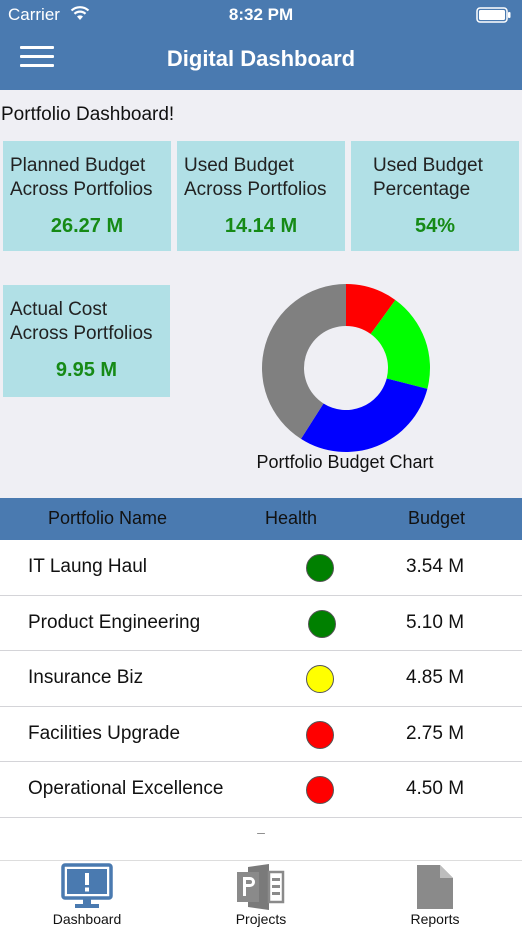 This screenshot has width=522, height=928. What do you see at coordinates (87, 885) in the screenshot?
I see `monitor-icon` at bounding box center [87, 885].